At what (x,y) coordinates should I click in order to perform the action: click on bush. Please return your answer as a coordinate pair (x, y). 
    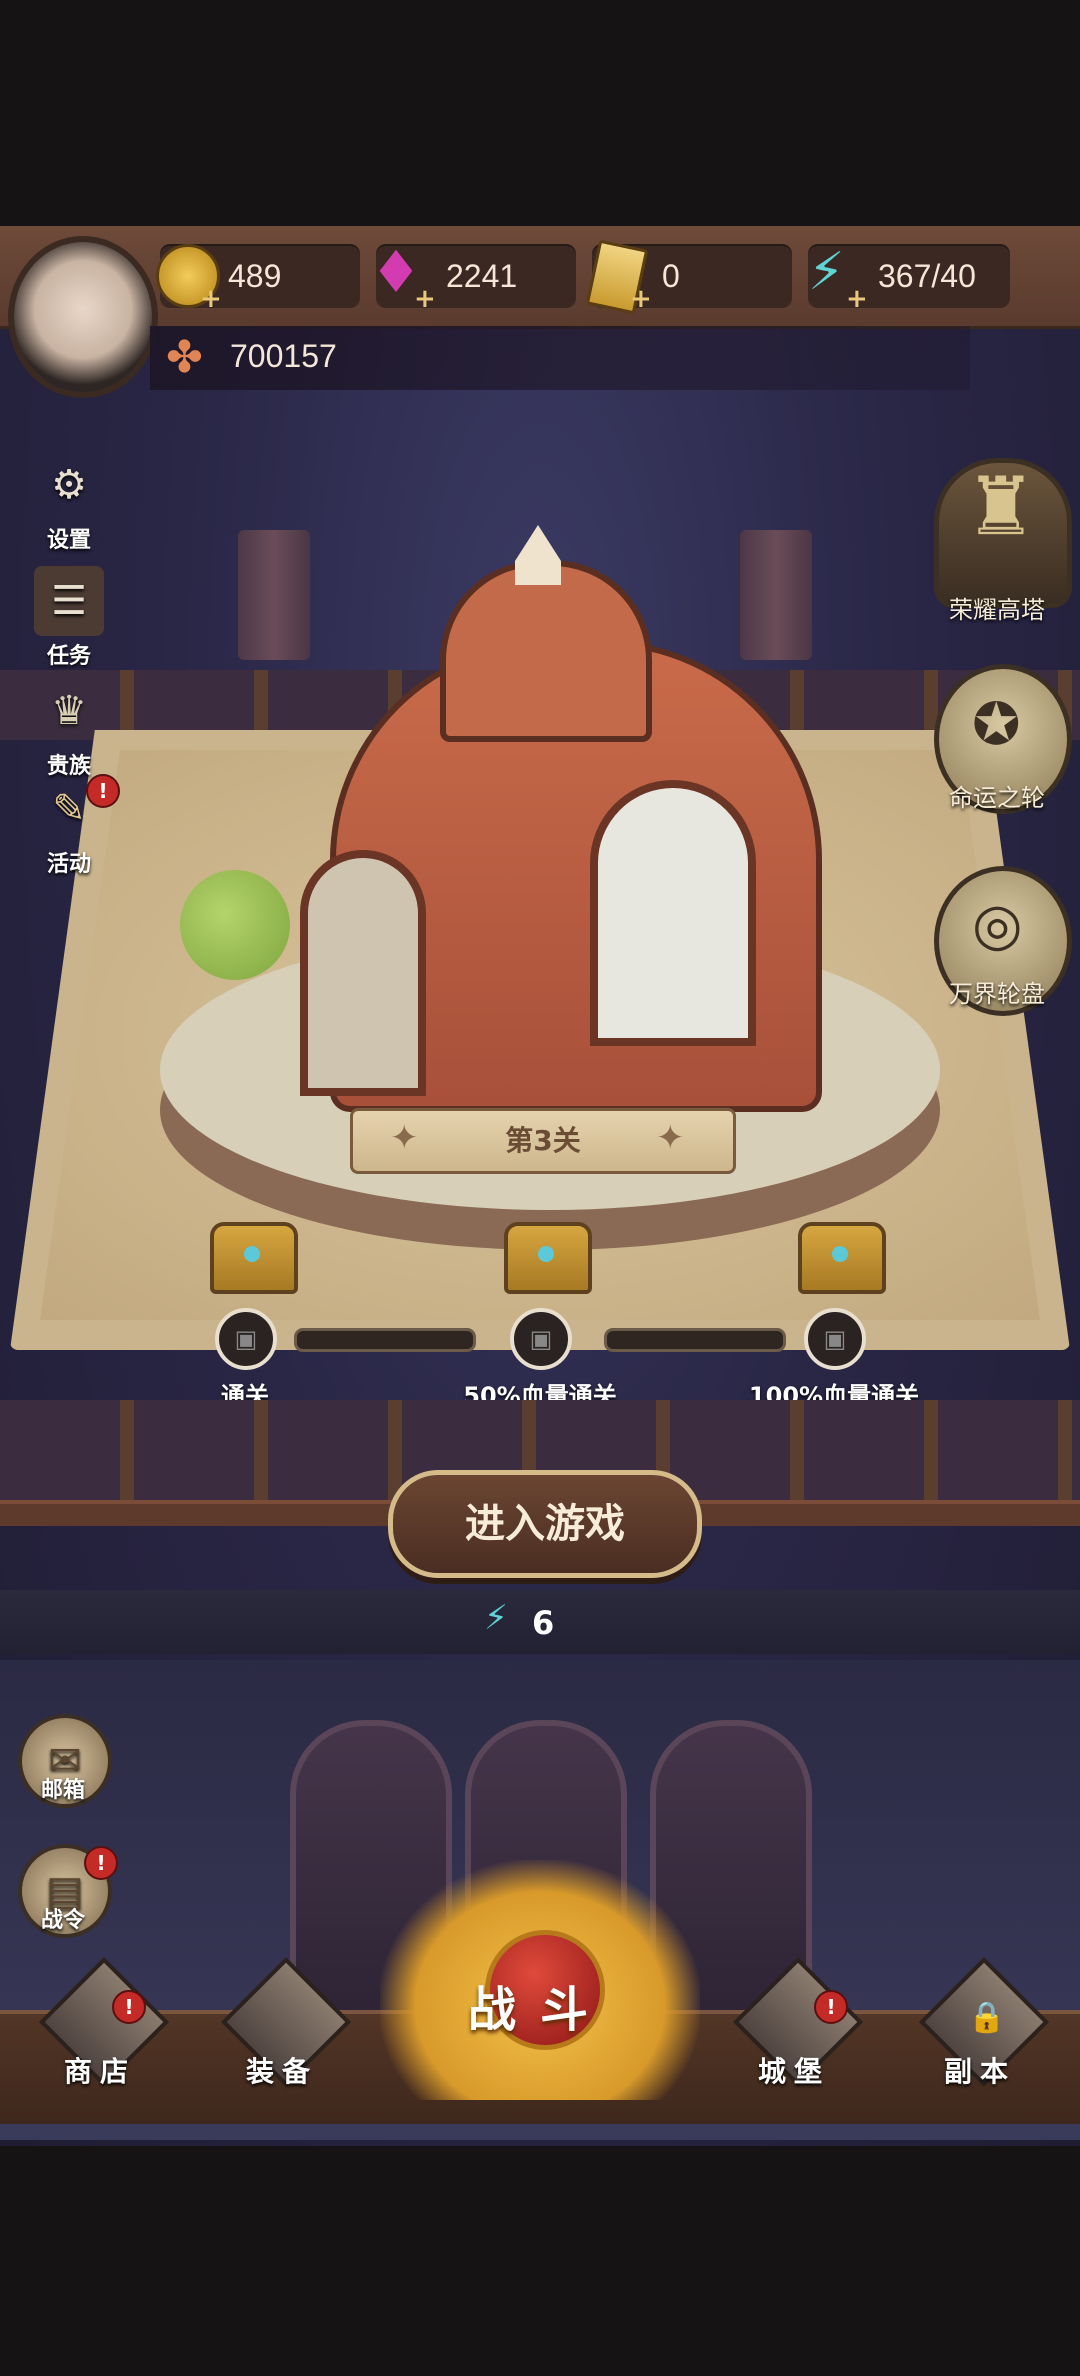
    Looking at the image, I should click on (235, 925).